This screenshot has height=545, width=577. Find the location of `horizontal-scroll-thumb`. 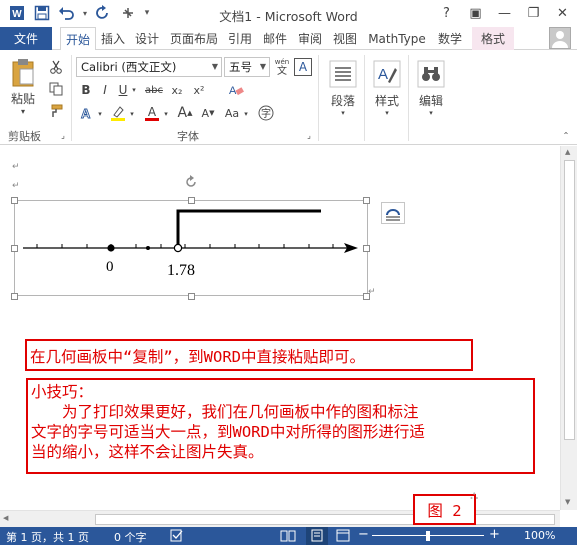

horizontal-scroll-thumb is located at coordinates (325, 519).